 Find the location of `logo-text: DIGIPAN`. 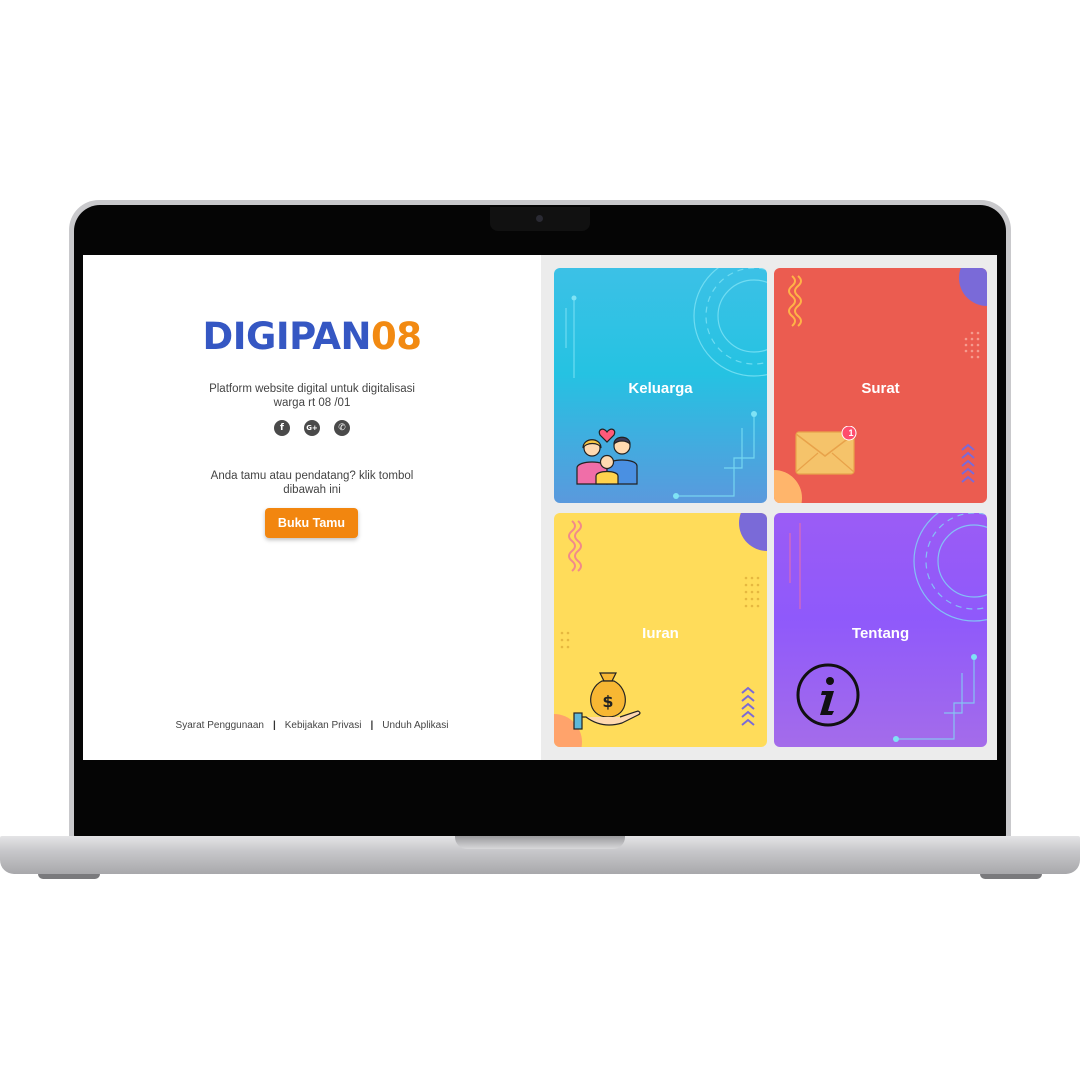

logo-text: DIGIPAN is located at coordinates (287, 336).